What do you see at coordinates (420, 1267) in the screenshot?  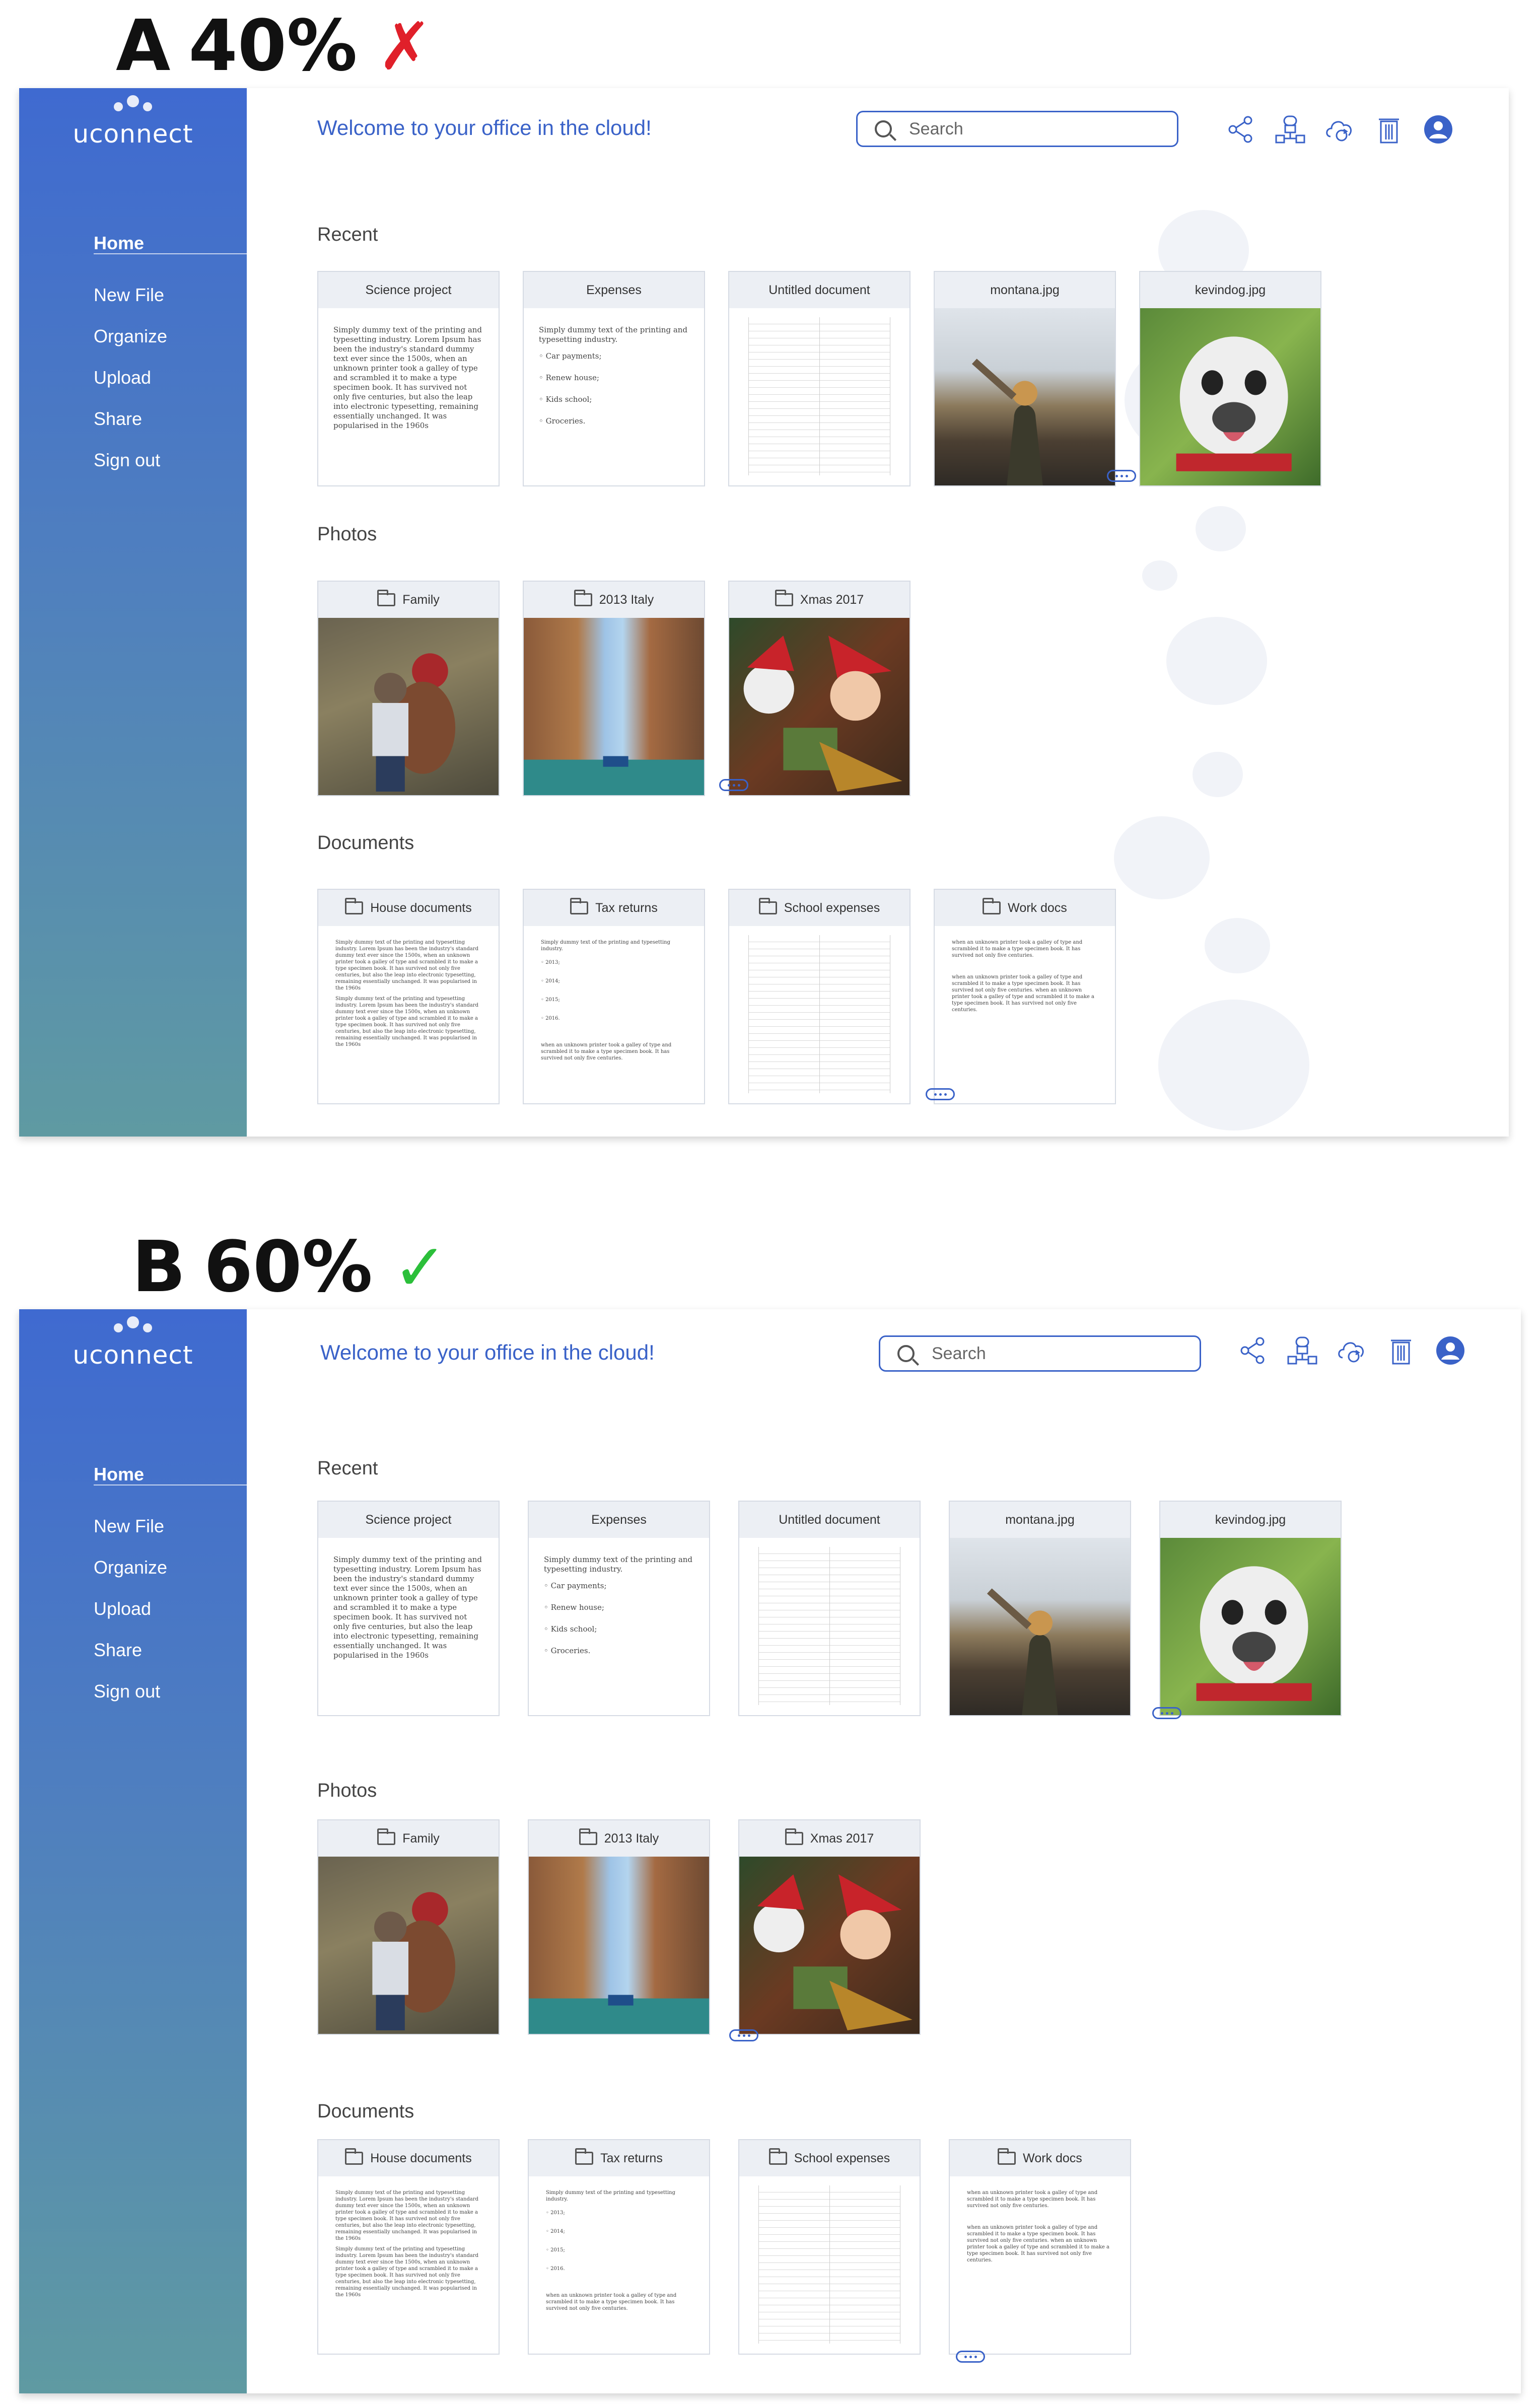 I see `check-icon: ✓` at bounding box center [420, 1267].